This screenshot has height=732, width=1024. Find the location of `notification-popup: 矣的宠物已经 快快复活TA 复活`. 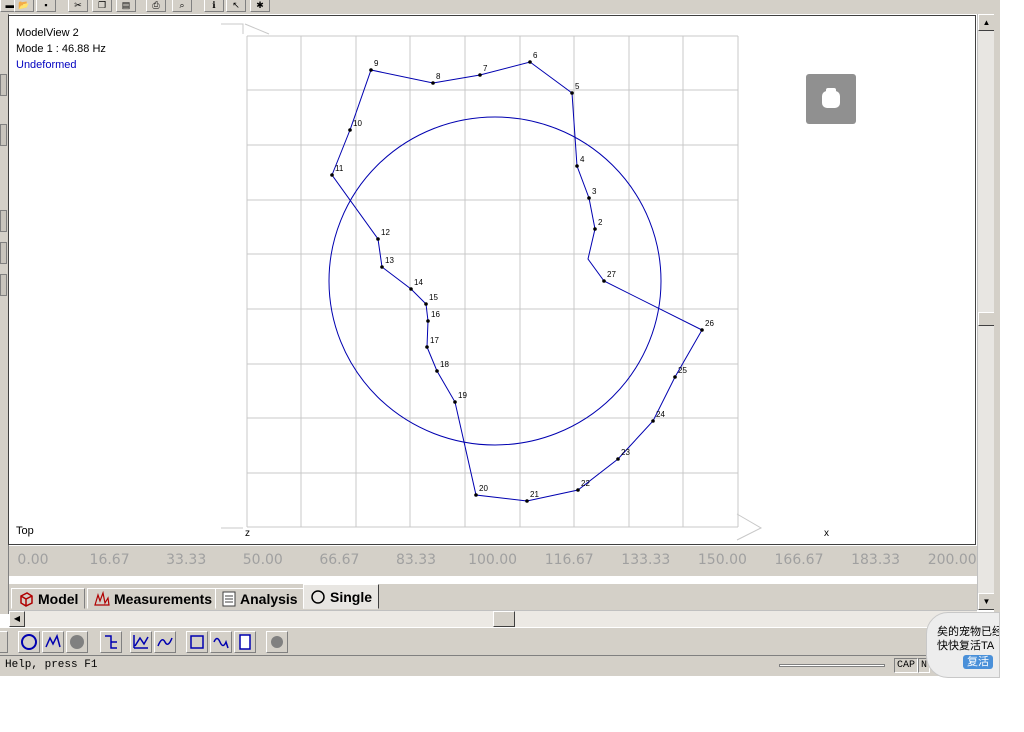

notification-popup: 矣的宠物已经 快快复活TA 复活 is located at coordinates (963, 645).